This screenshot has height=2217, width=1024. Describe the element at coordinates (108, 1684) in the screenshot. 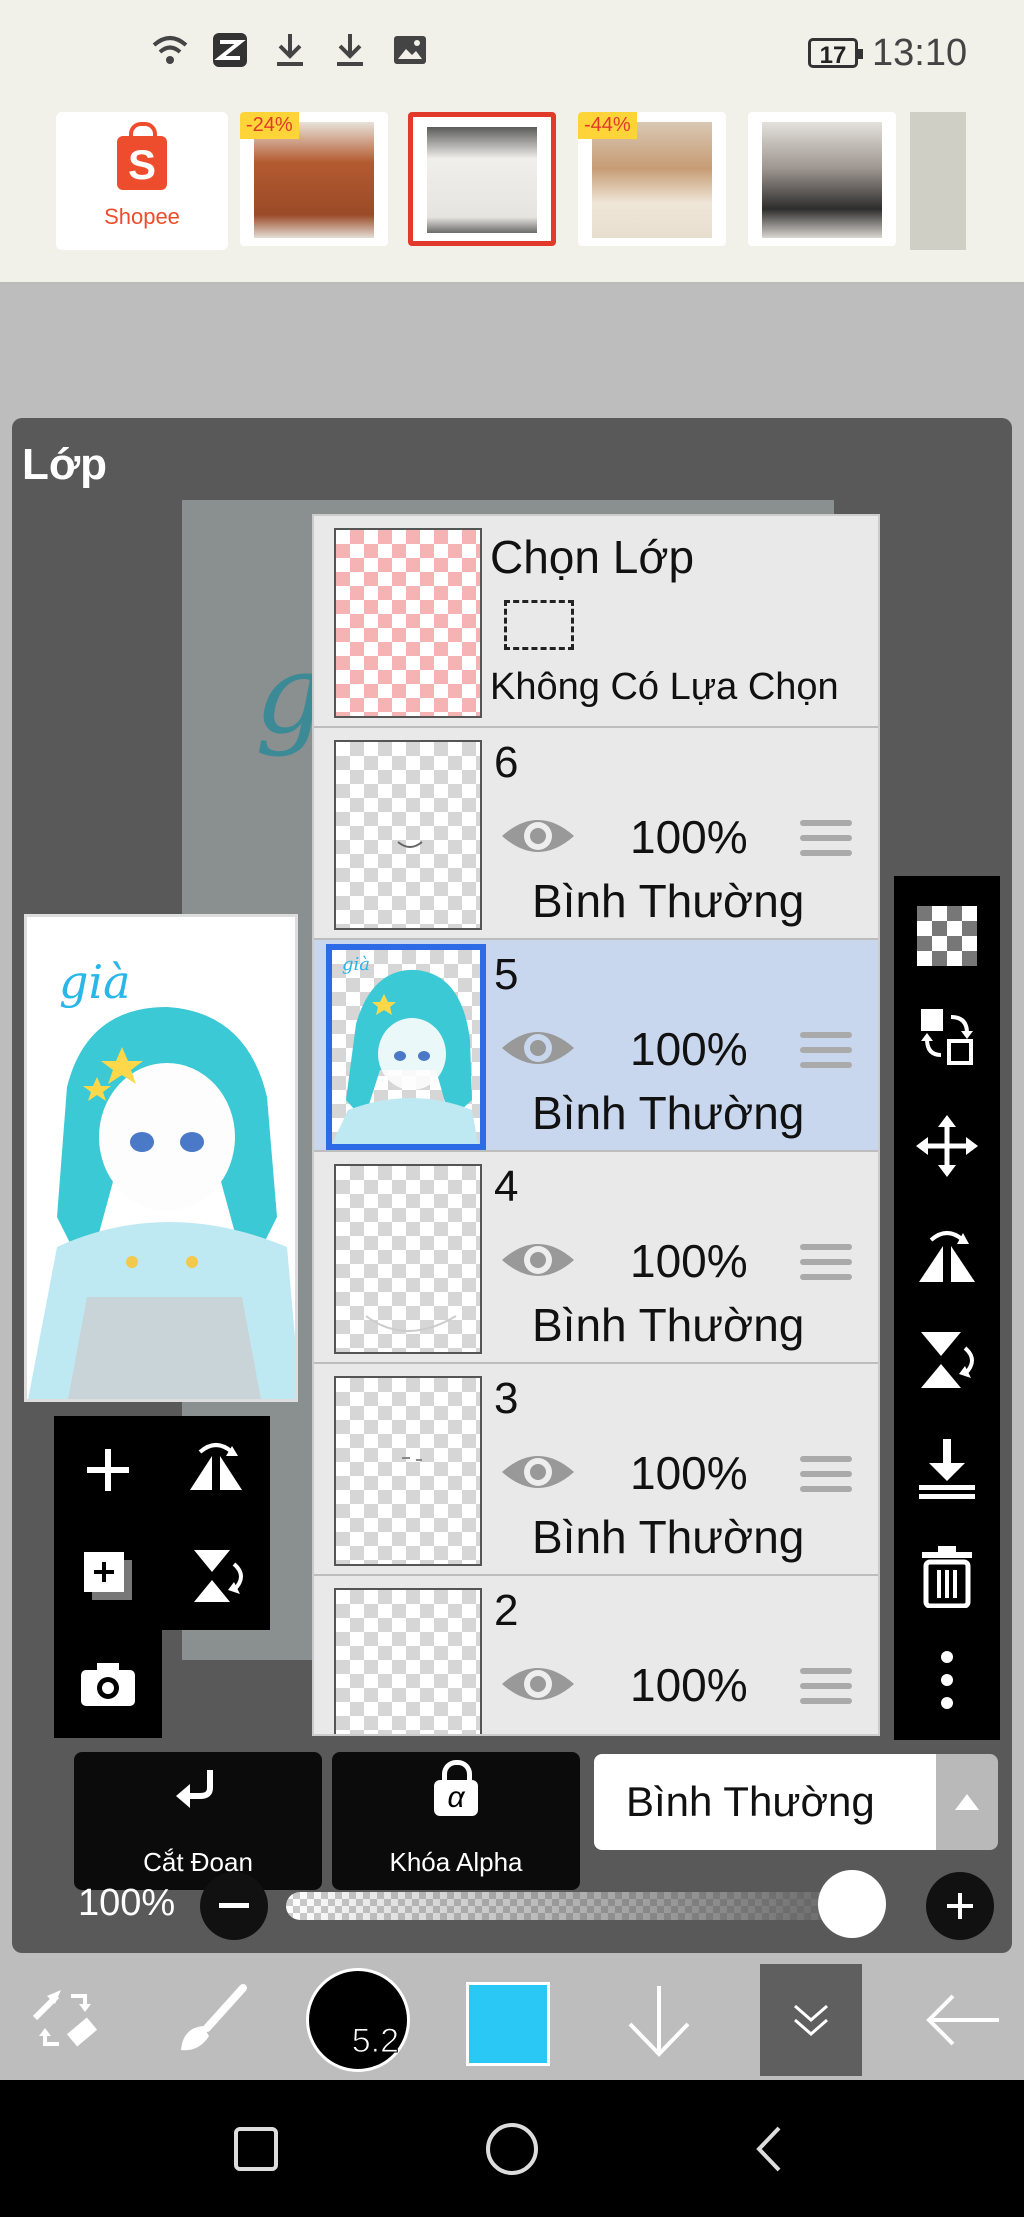

I see `camera-icon` at that location.